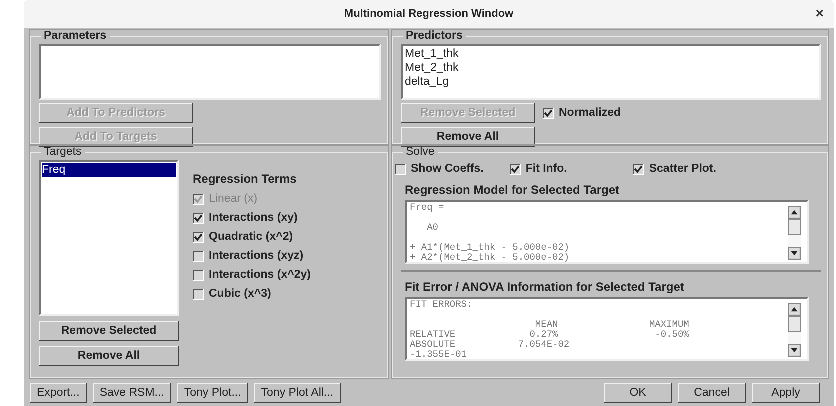 This screenshot has height=406, width=836. What do you see at coordinates (820, 13) in the screenshot?
I see `close-button: ×` at bounding box center [820, 13].